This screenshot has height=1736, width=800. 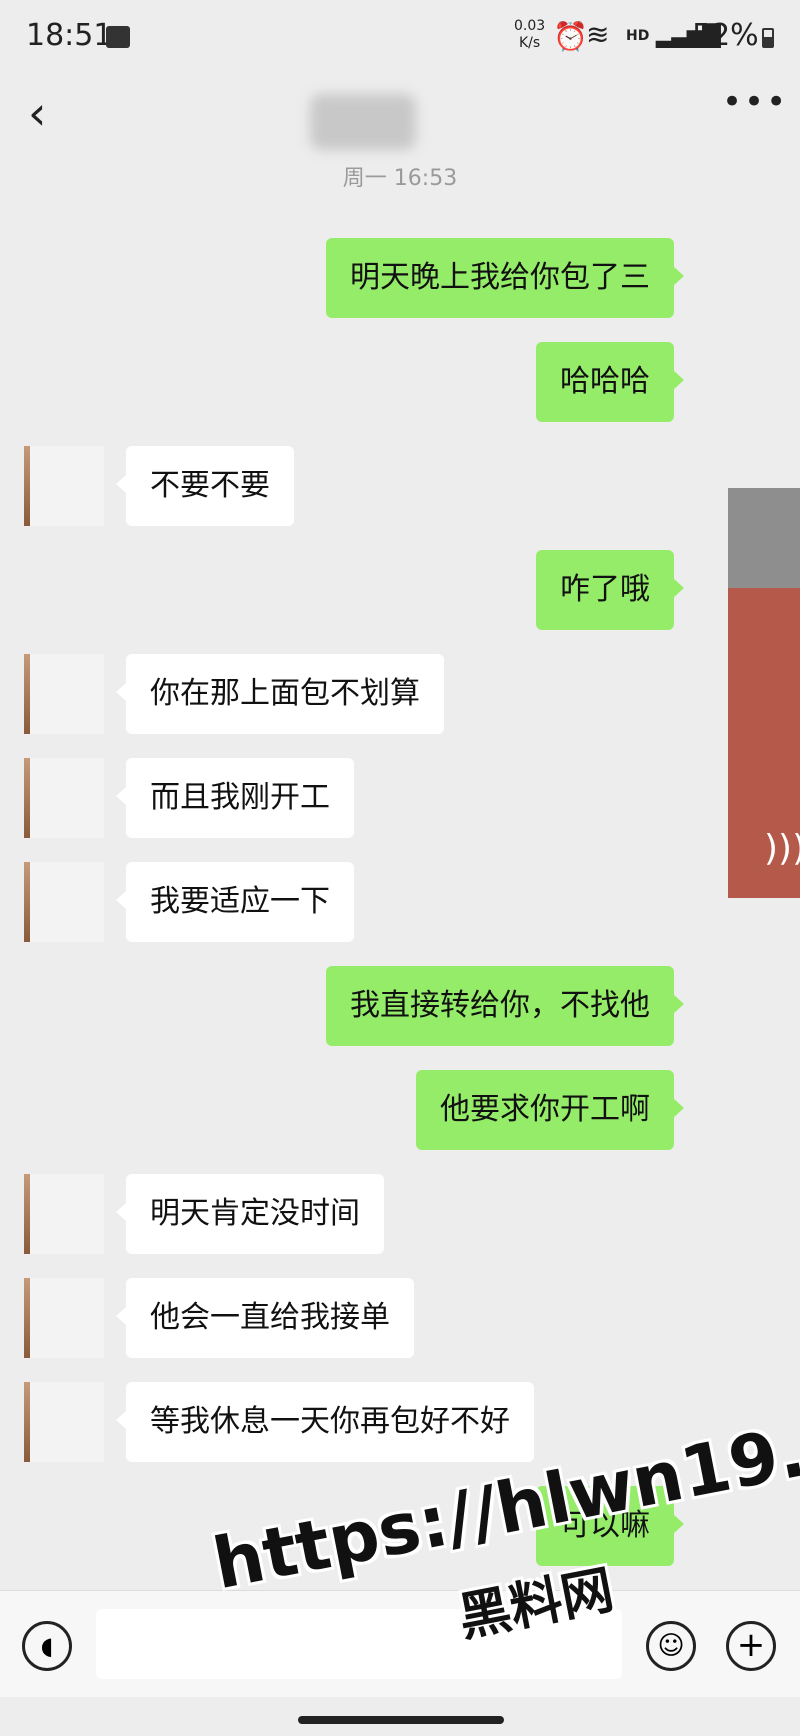 I want to click on chat-header: ‹ •••, so click(x=400, y=120).